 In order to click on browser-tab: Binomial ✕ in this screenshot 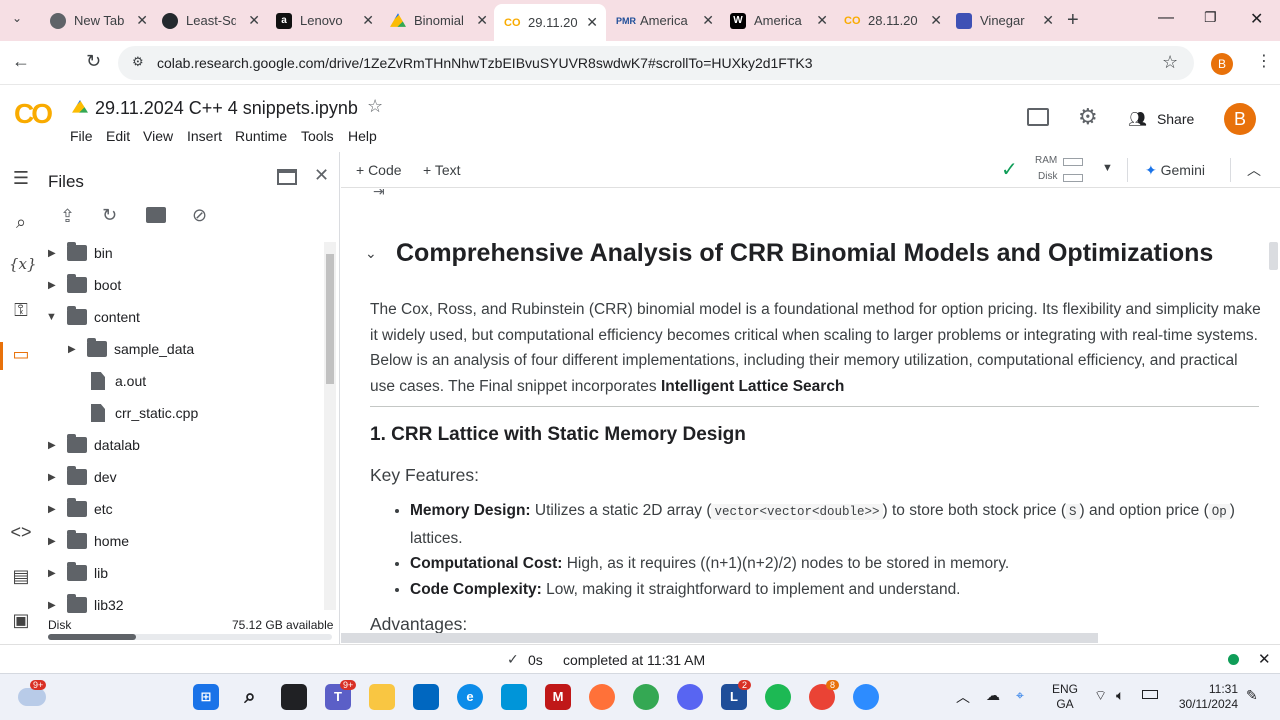, I will do `click(438, 20)`.